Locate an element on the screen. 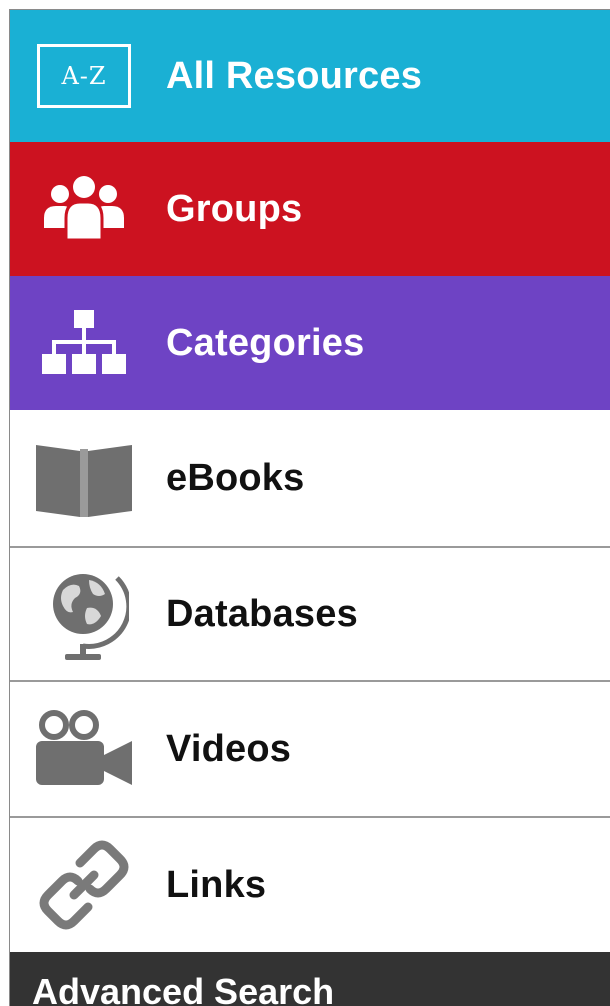 The image size is (610, 1006). menu-item-label: Groups is located at coordinates (234, 208).